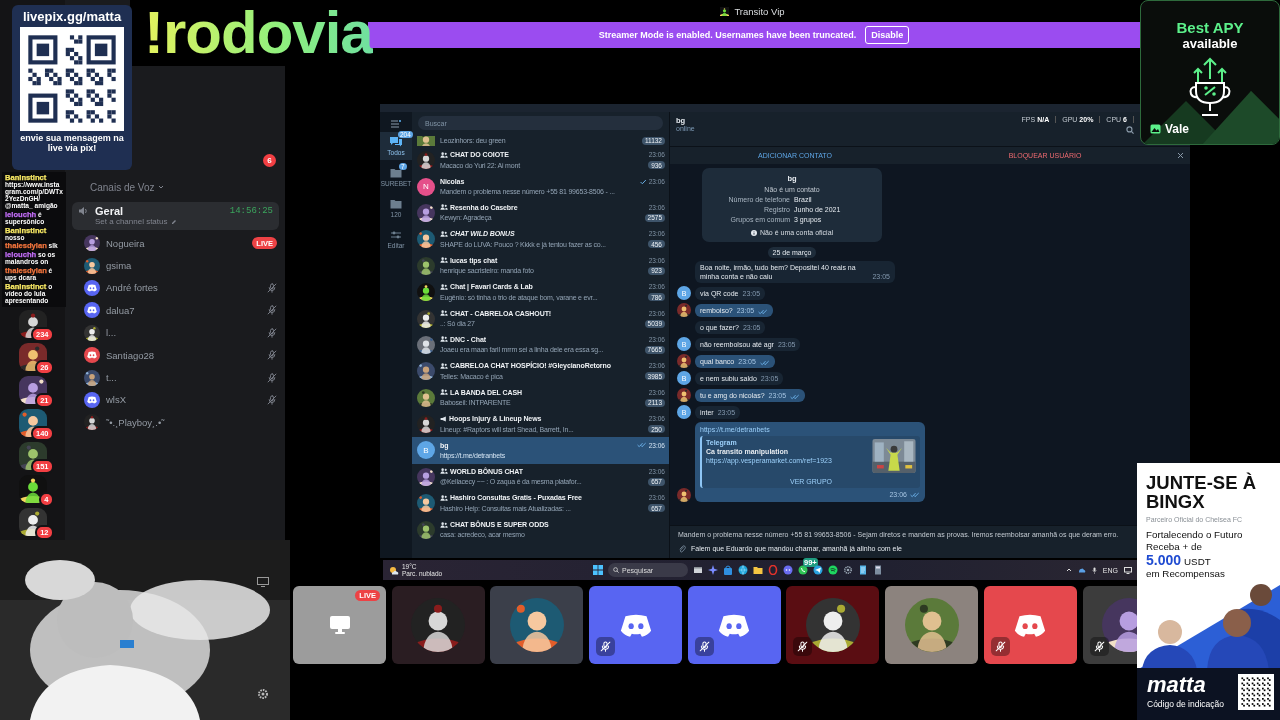 The height and width of the screenshot is (720, 1280). I want to click on pencil-icon, so click(173, 221).